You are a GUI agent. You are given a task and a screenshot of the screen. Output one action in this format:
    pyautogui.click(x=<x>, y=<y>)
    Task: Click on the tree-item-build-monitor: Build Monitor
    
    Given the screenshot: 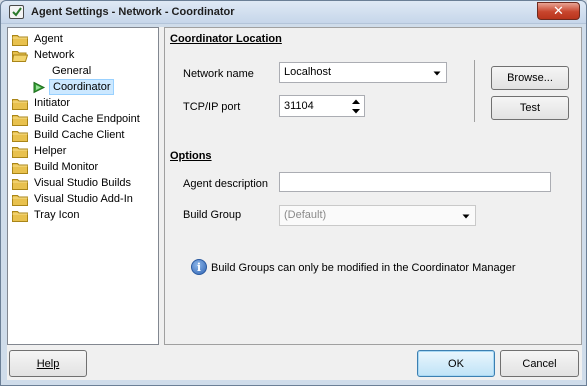 What is the action you would take?
    pyautogui.click(x=56, y=167)
    